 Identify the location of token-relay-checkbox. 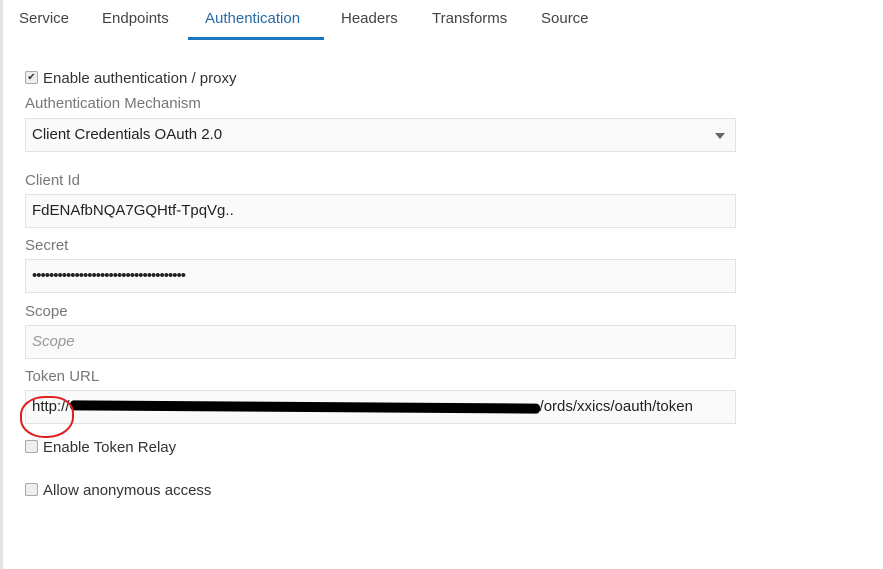
(31, 446).